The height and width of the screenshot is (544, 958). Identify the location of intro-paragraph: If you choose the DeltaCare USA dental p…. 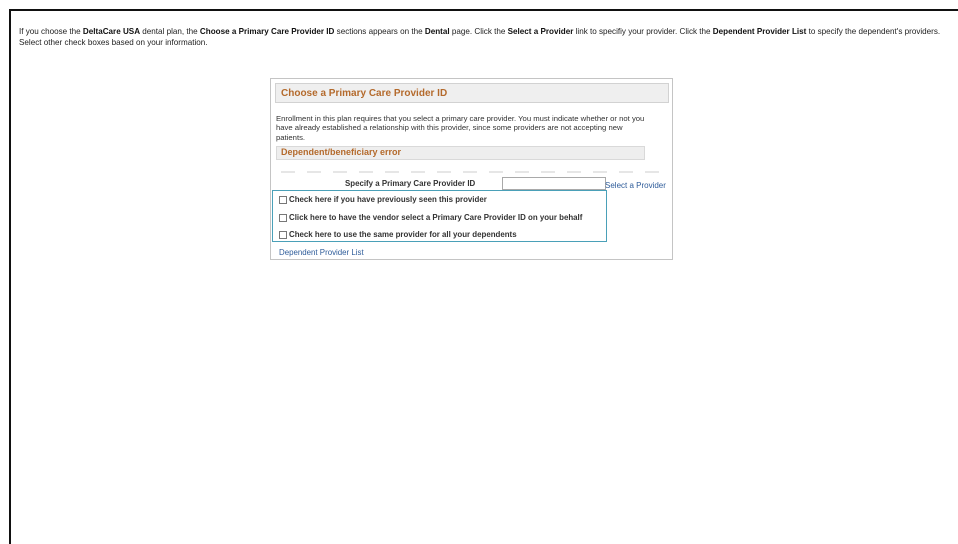
(480, 37).